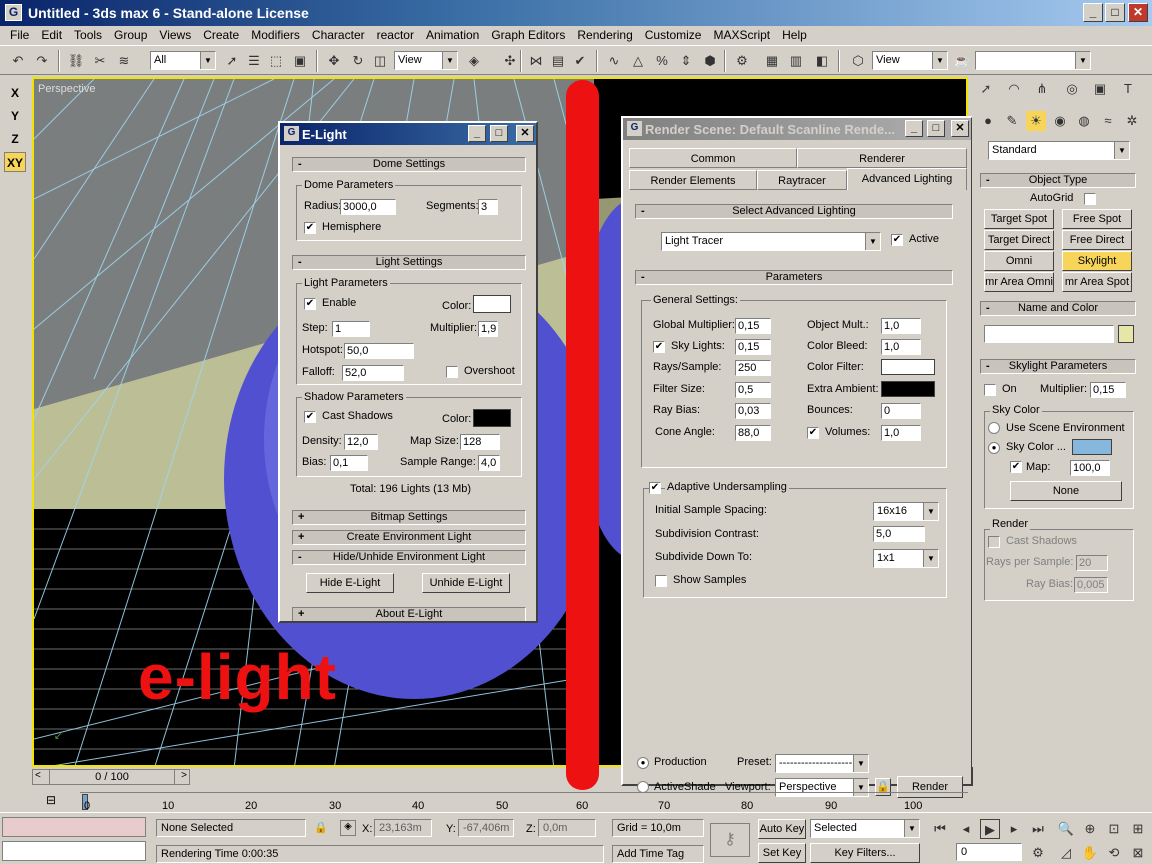 The image size is (1152, 864). I want to click on tab-raytracer: Raytracer, so click(802, 180).